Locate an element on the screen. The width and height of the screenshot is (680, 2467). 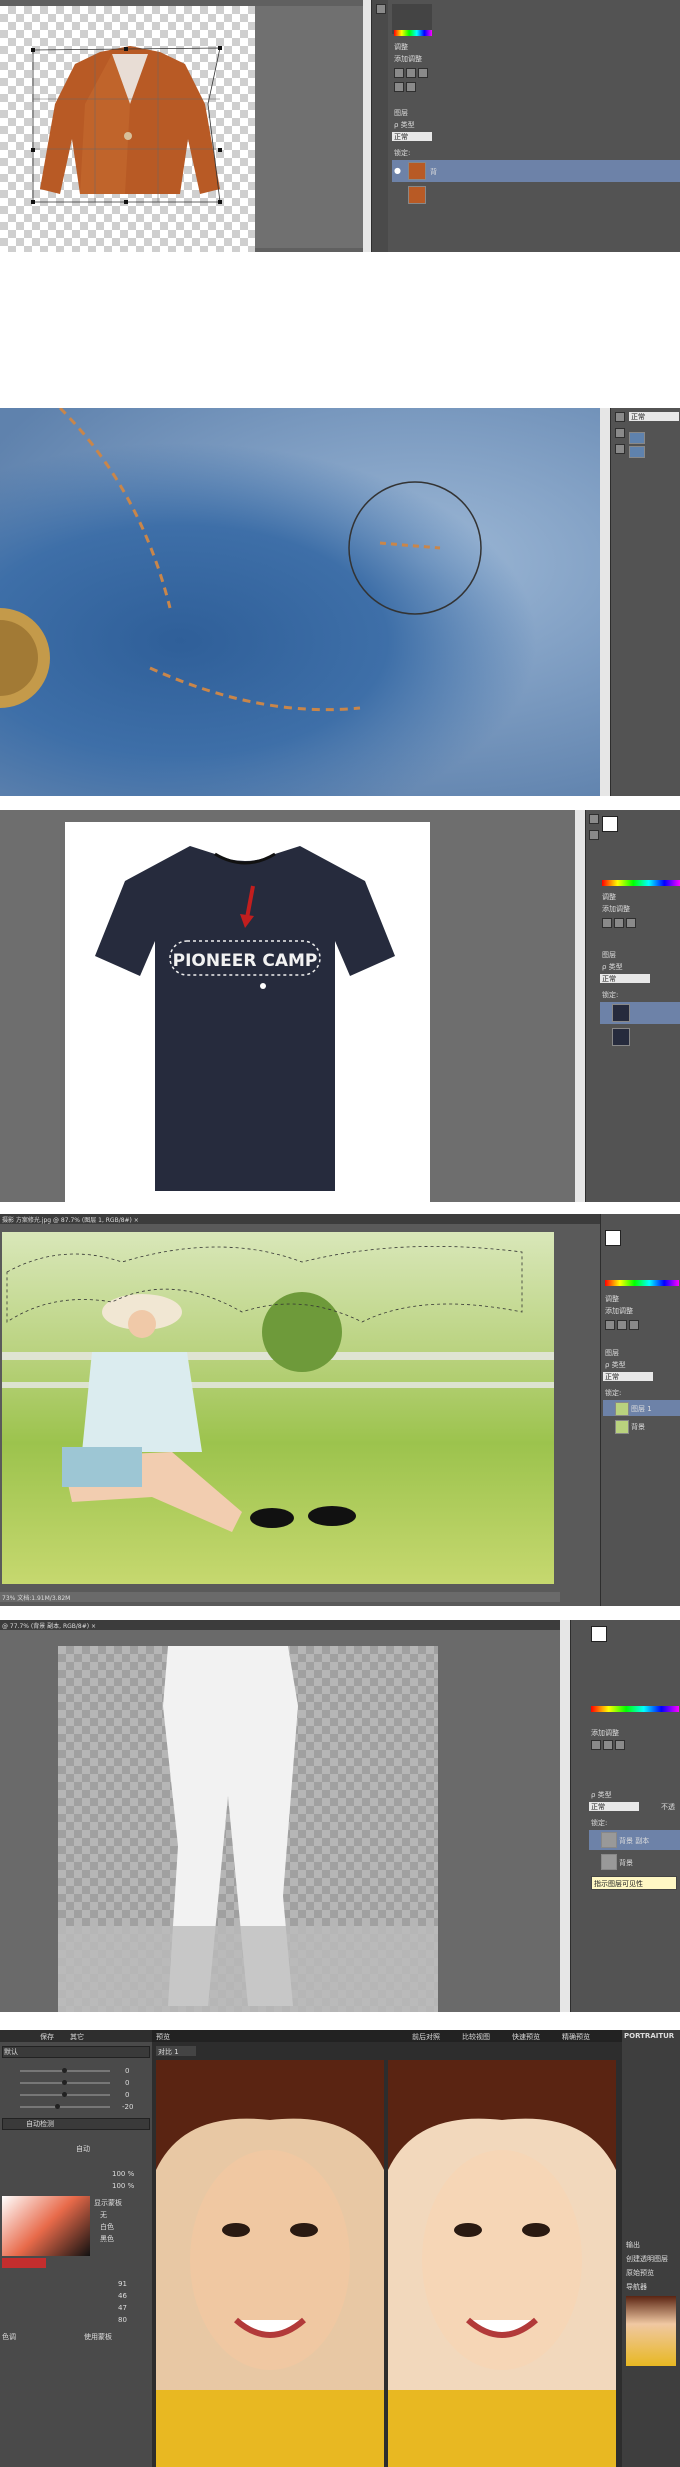
output-label: 输出 is located at coordinates (633, 2245).